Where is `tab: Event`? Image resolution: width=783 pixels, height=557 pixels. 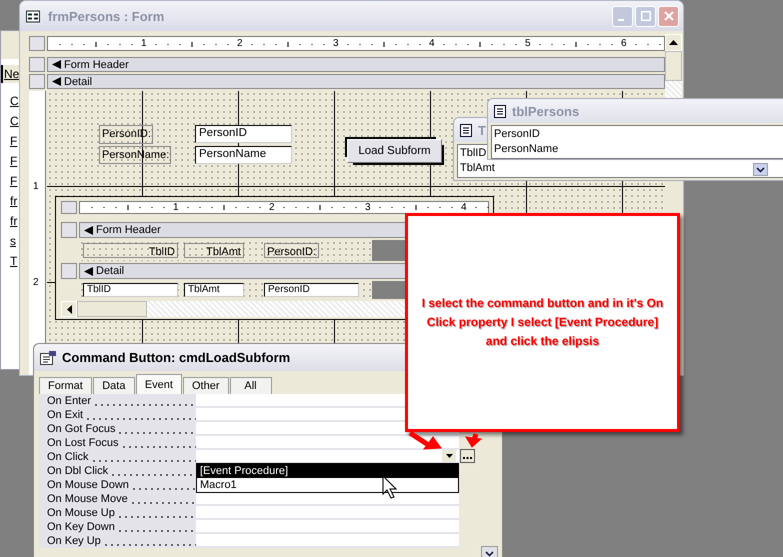 tab: Event is located at coordinates (159, 384).